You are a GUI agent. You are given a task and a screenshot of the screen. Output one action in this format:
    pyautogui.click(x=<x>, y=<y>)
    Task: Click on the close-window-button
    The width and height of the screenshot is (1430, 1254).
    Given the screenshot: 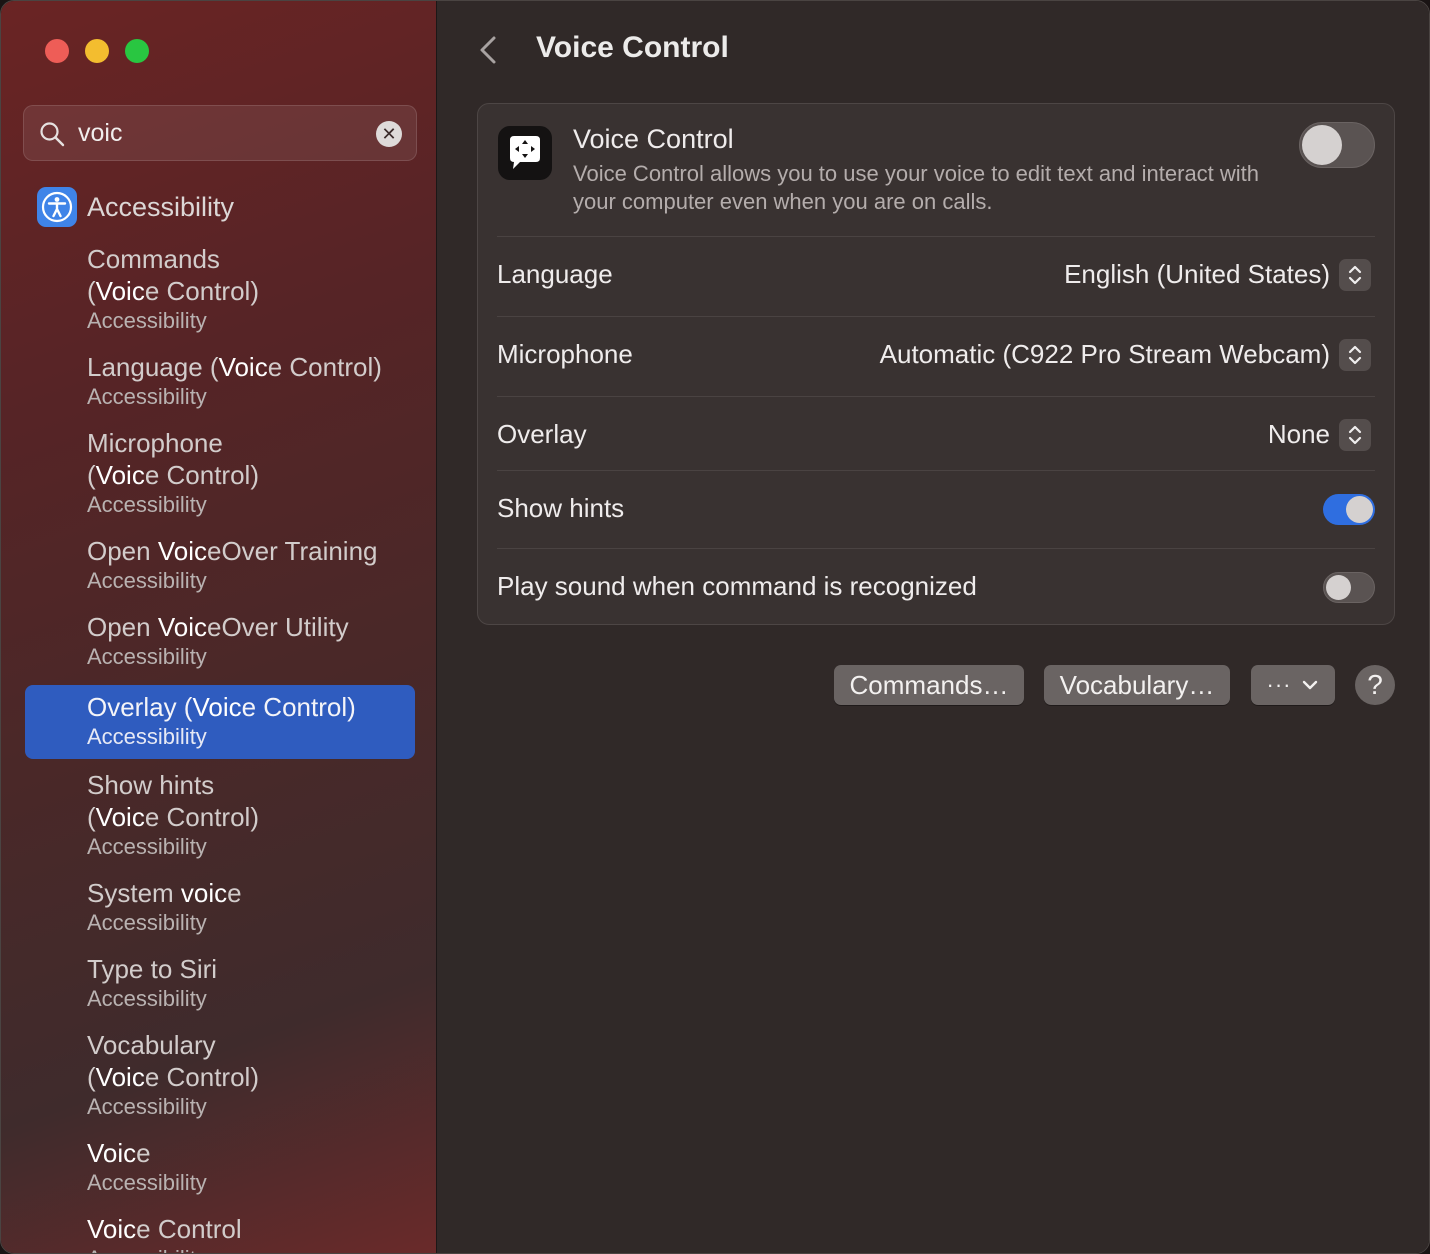 What is the action you would take?
    pyautogui.click(x=57, y=51)
    